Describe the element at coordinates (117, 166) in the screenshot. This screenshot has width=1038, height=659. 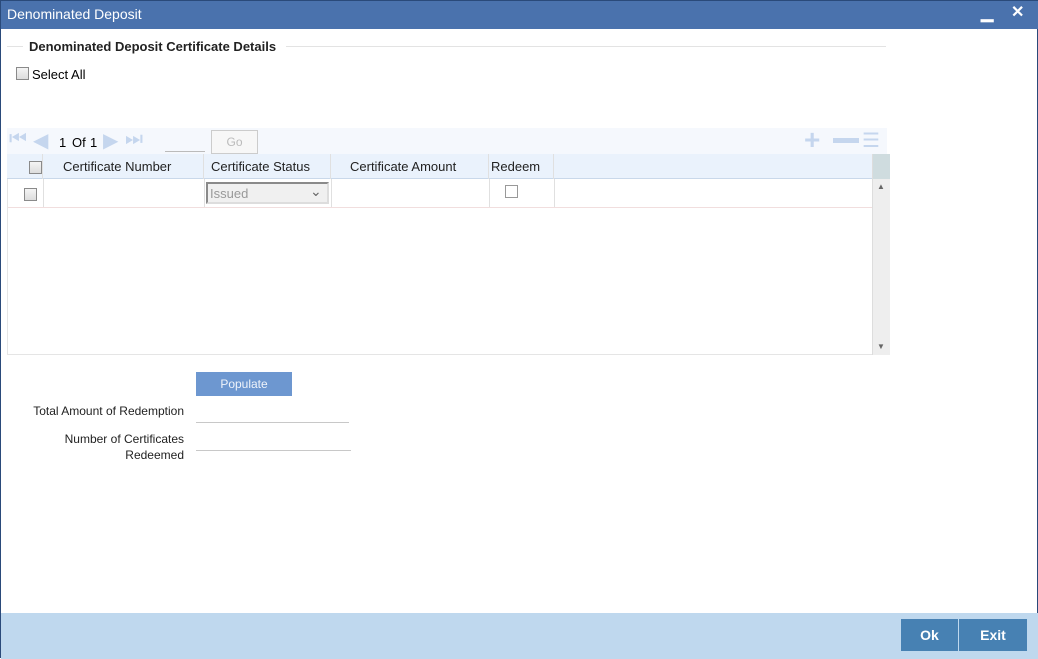
I see `column-header: Certificate Number` at that location.